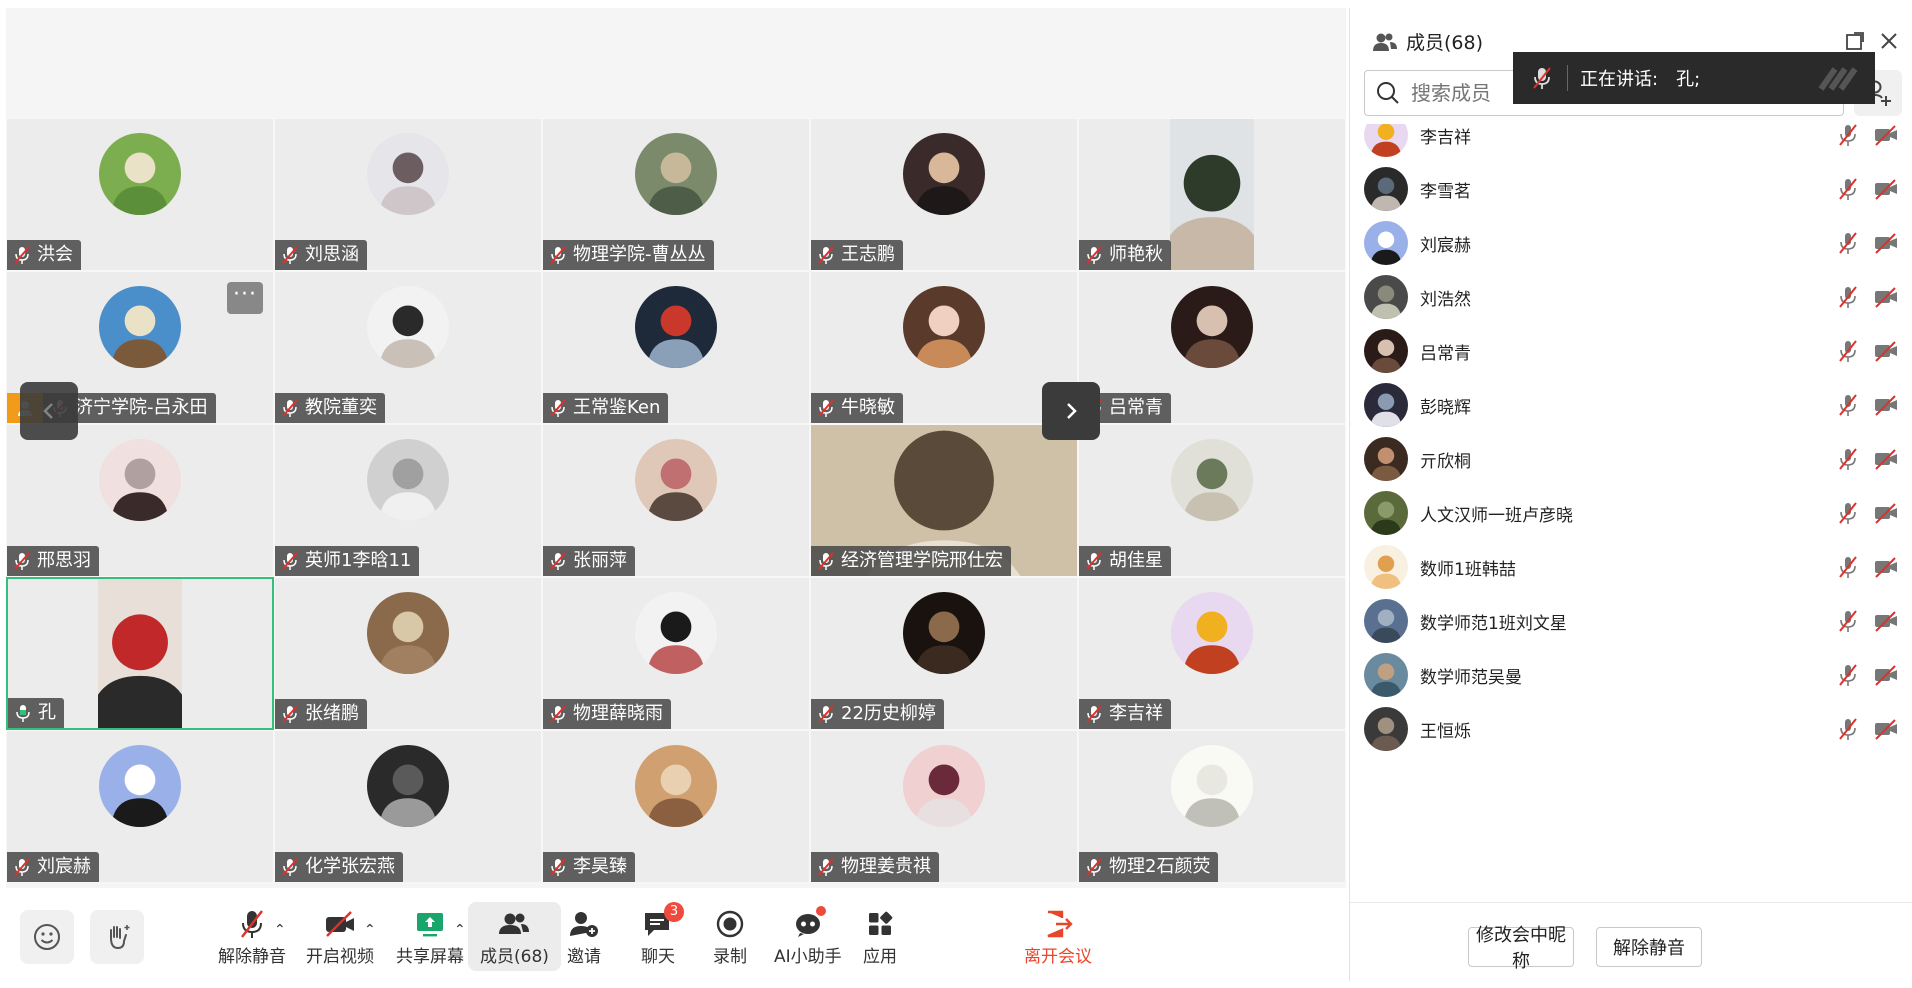 The height and width of the screenshot is (988, 1912). What do you see at coordinates (730, 936) in the screenshot?
I see `record-button: 录制` at bounding box center [730, 936].